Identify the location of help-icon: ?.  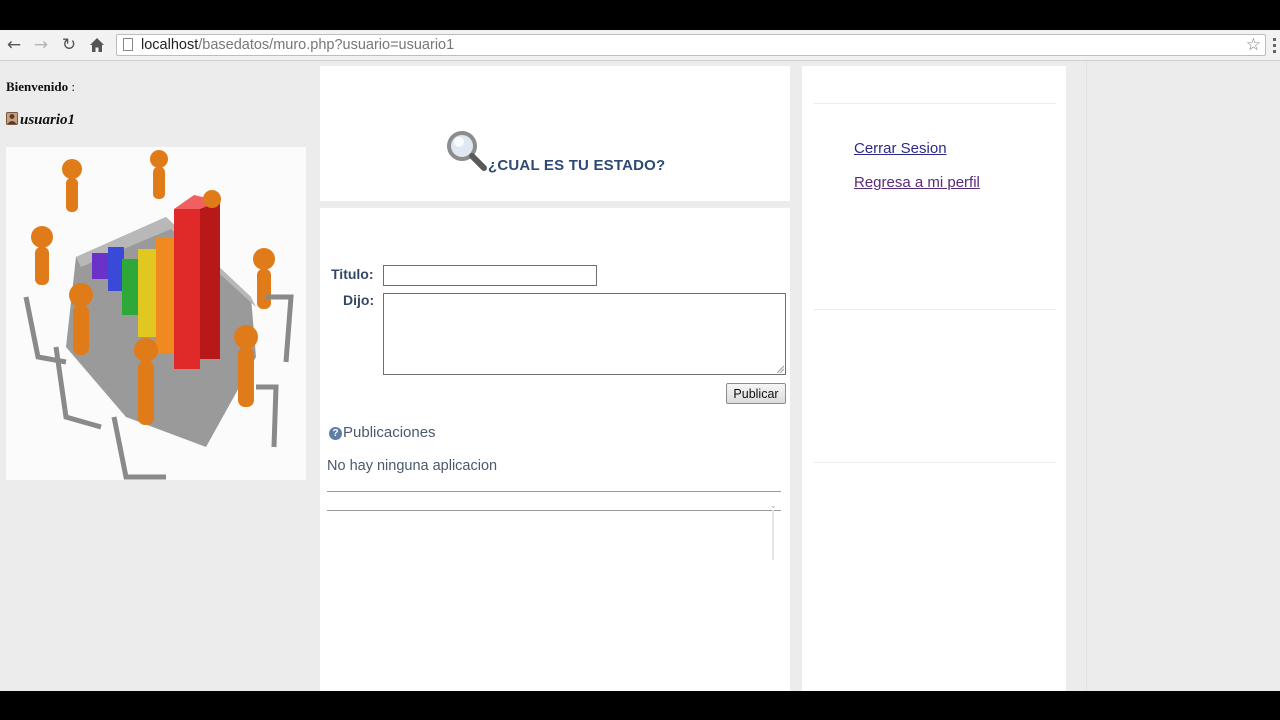
(335, 433).